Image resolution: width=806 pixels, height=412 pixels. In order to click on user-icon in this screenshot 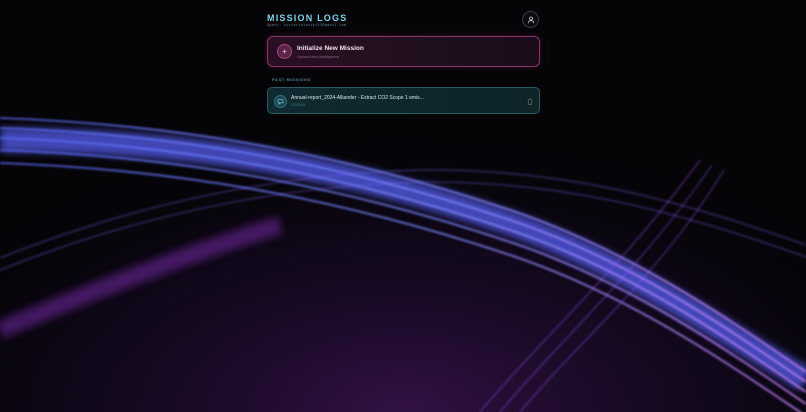, I will do `click(530, 19)`.